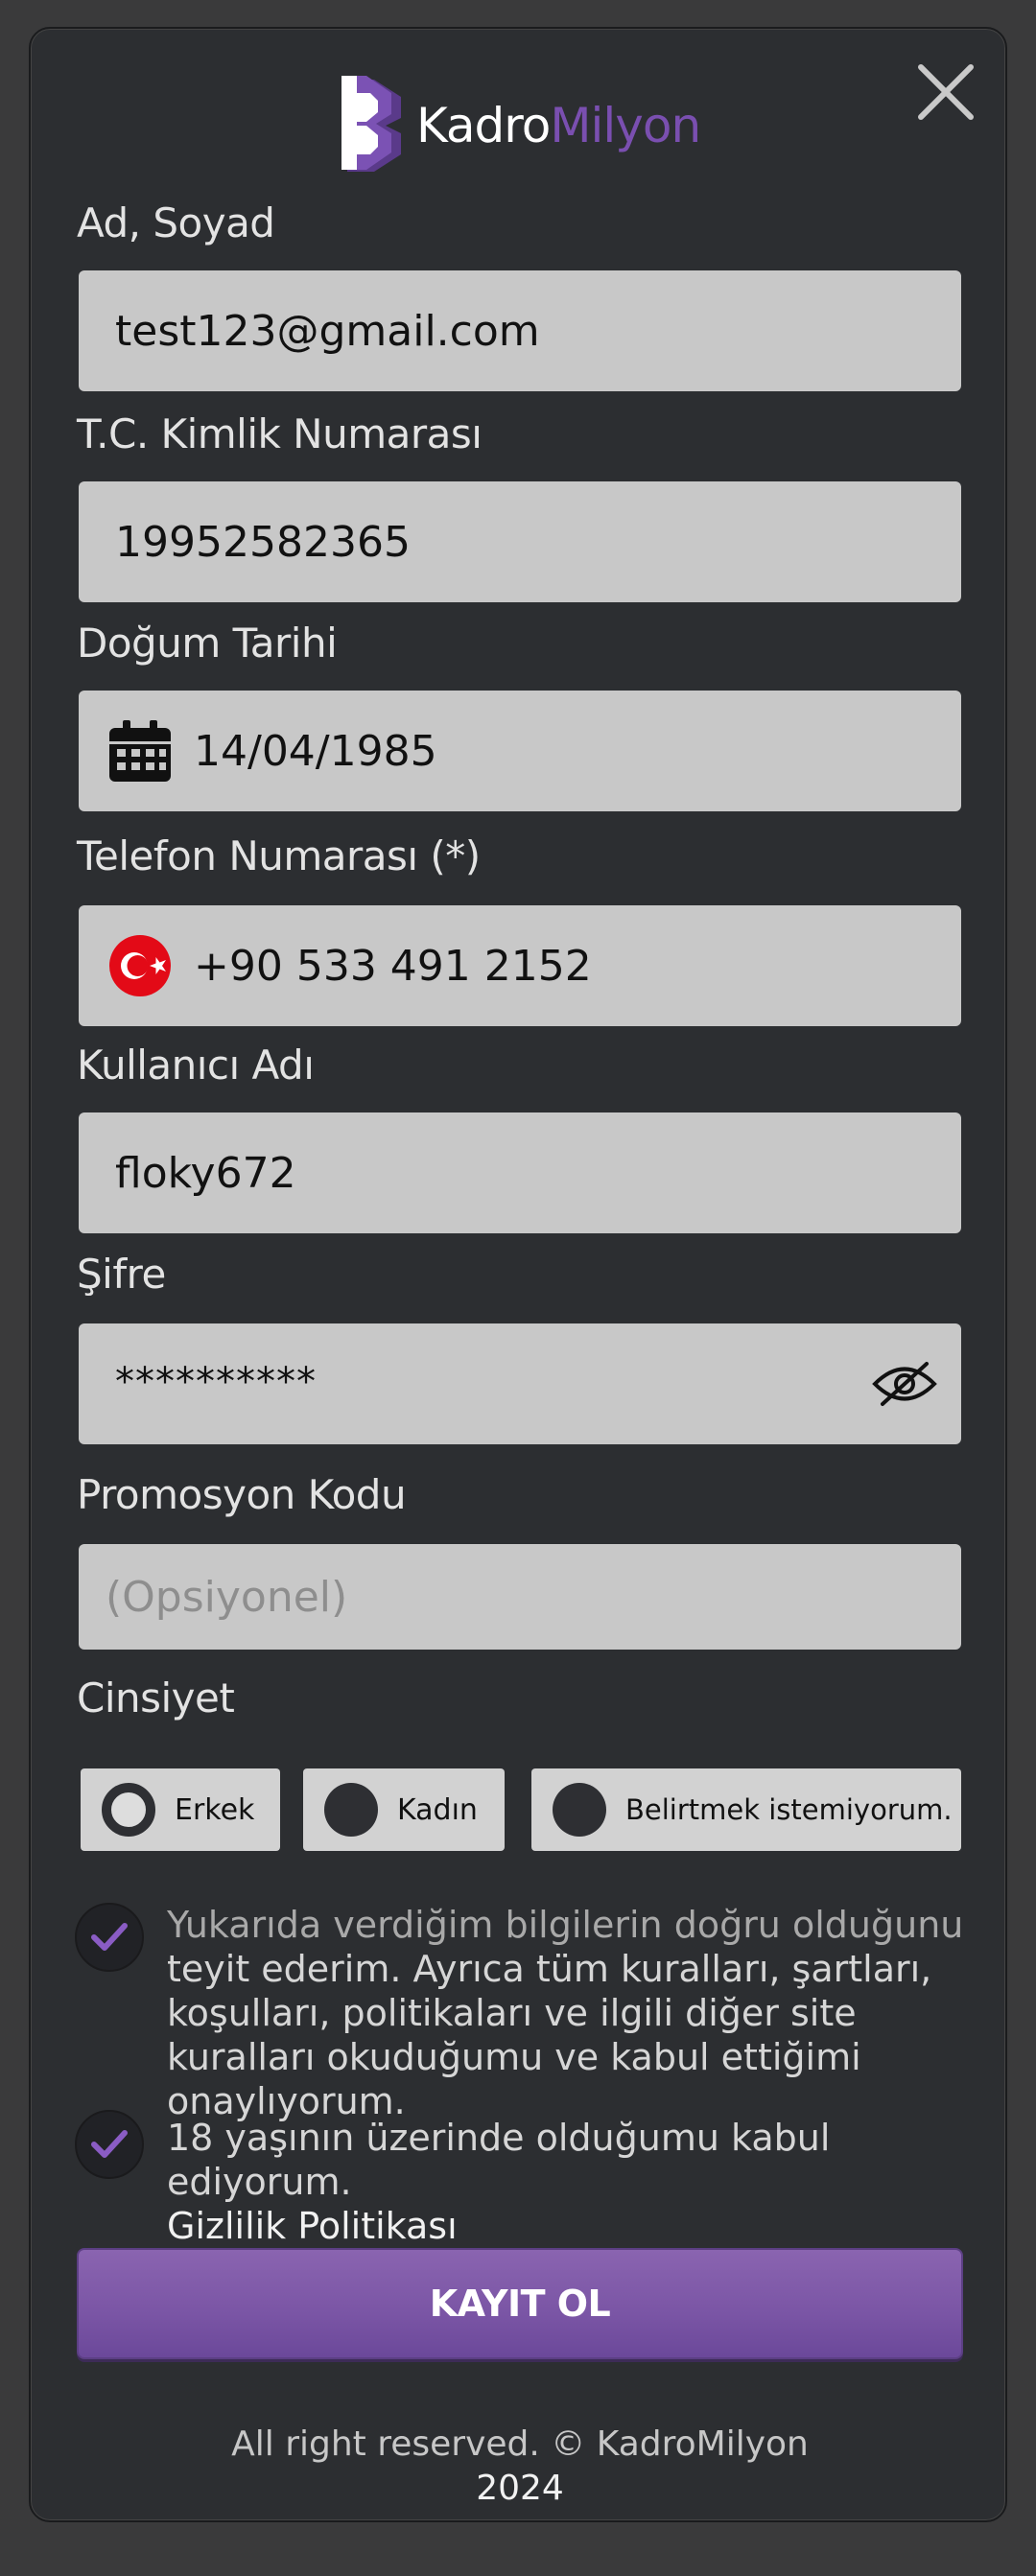 The height and width of the screenshot is (2576, 1036). I want to click on copyright-year: 2024, so click(520, 2488).